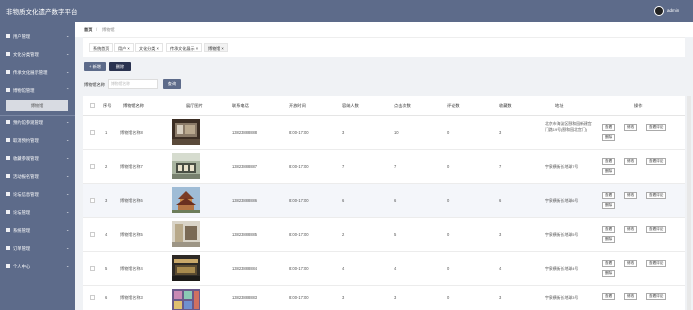 This screenshot has height=310, width=693. Describe the element at coordinates (37, 122) in the screenshot. I see `sidebar-item-reservation: 预约馆参观管理 ⌄` at that location.